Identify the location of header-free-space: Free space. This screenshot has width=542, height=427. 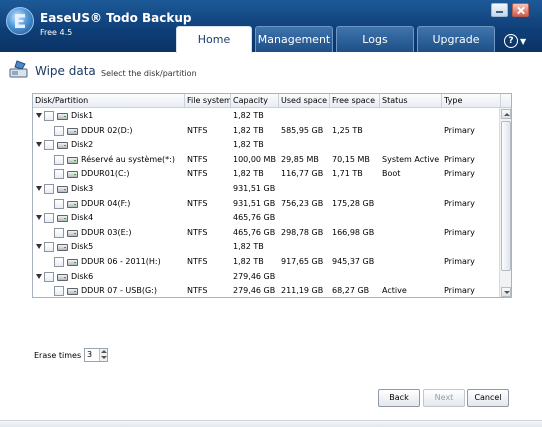
(355, 101).